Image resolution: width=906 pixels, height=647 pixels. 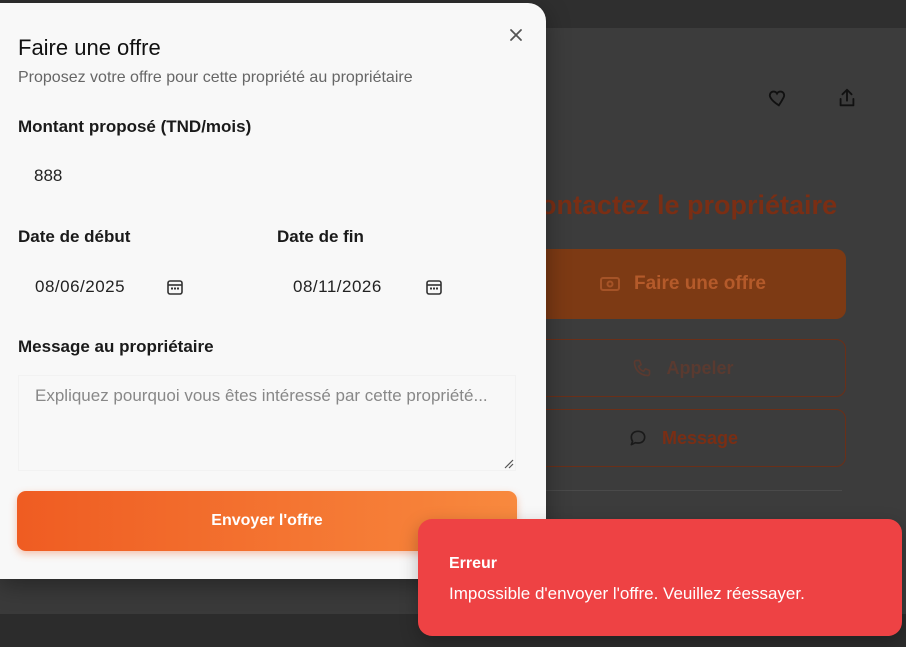 I want to click on start-date-input: 08/06/2025, so click(x=80, y=287).